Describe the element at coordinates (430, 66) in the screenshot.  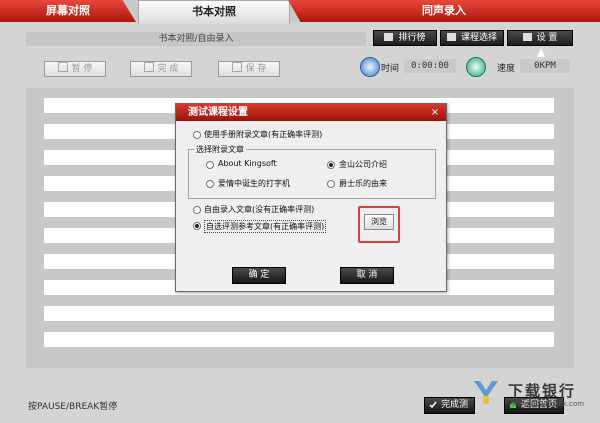
I see `time-readout: 0:00:00` at that location.